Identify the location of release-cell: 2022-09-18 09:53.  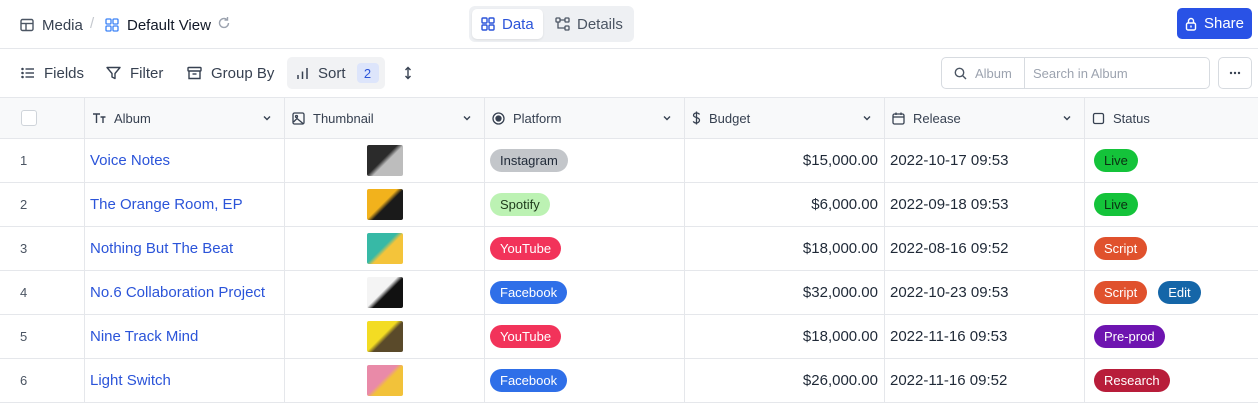
(985, 204).